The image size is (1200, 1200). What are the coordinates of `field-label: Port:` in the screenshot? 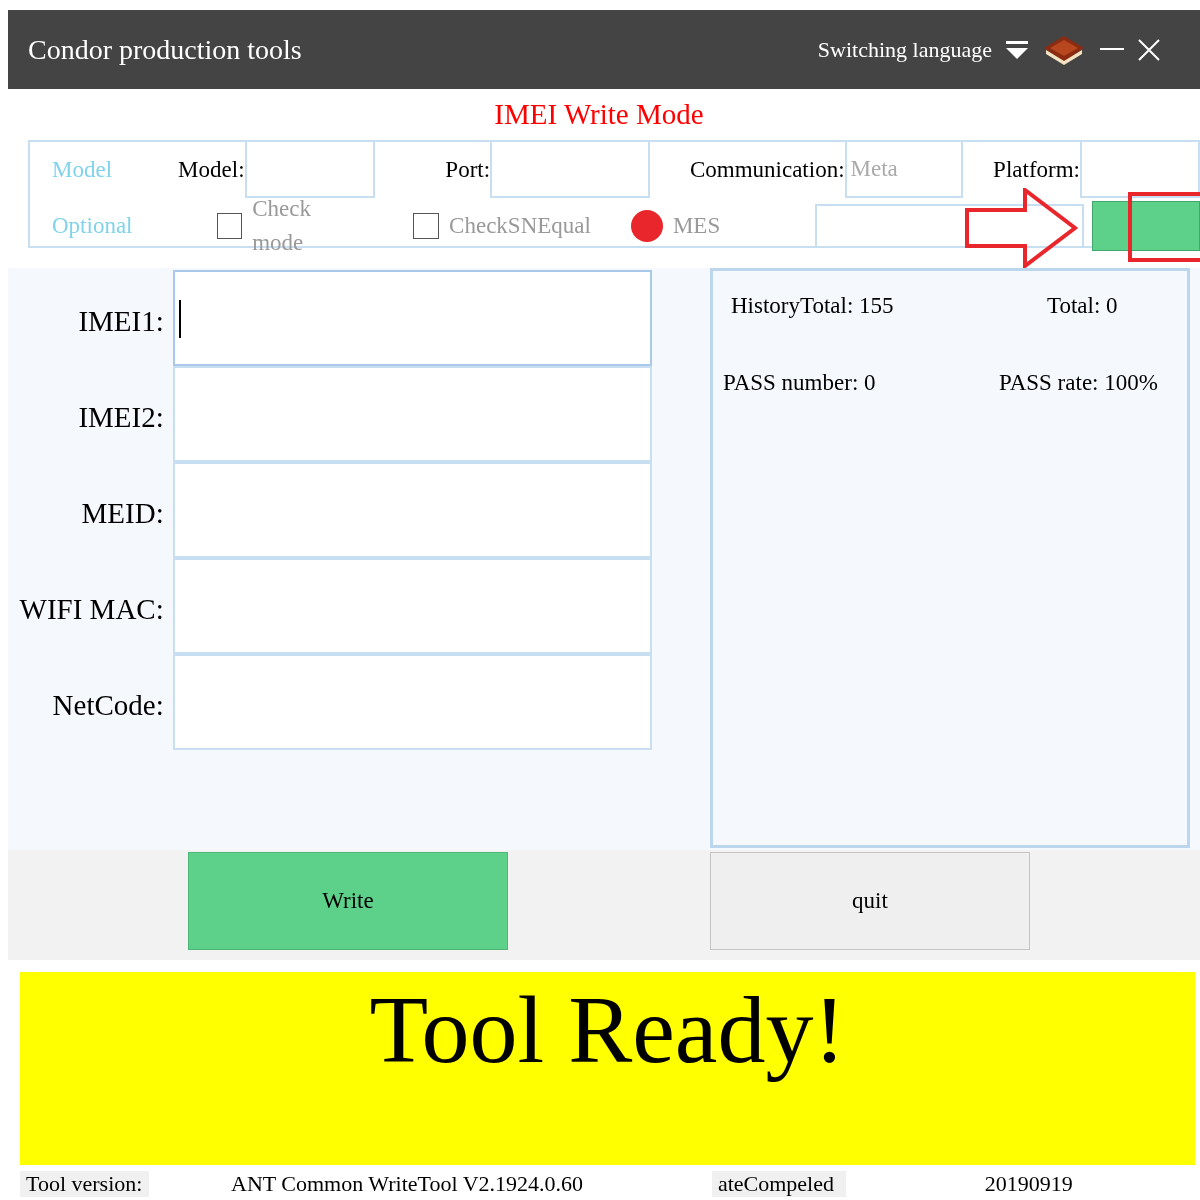 It's located at (467, 169).